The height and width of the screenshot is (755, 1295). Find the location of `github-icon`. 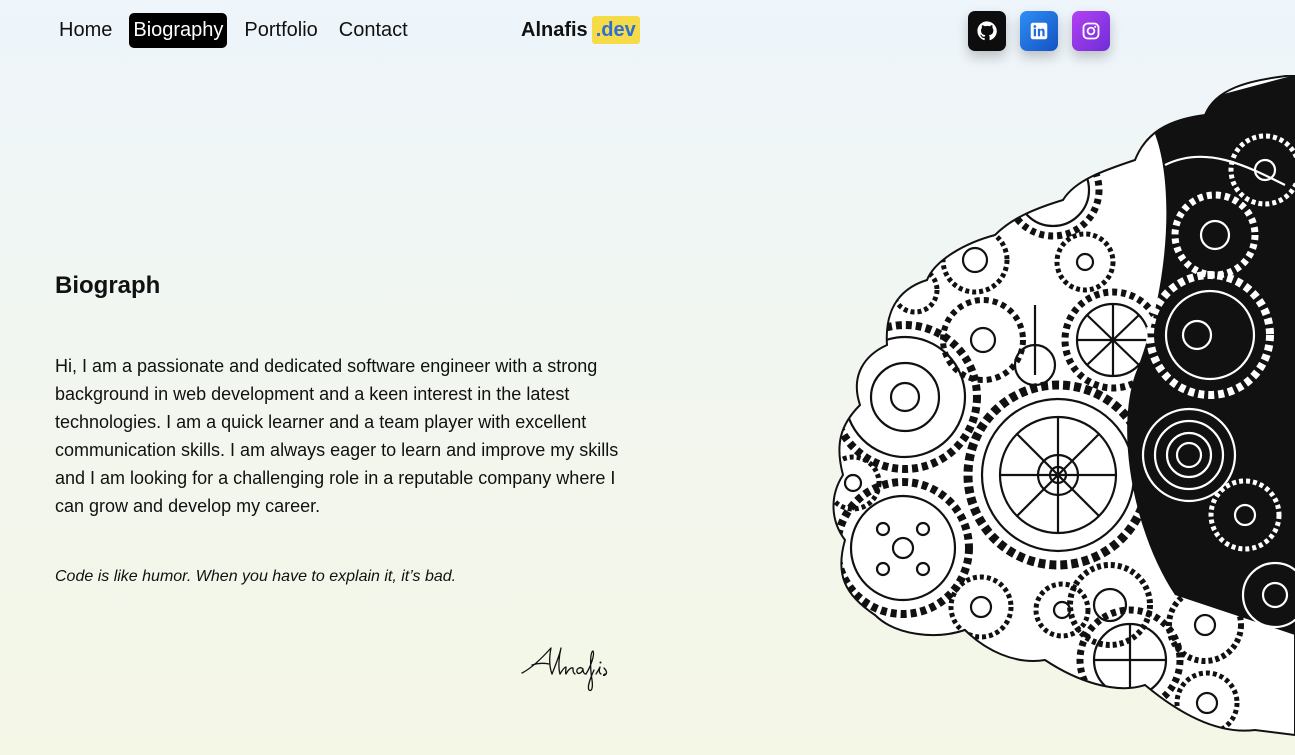

github-icon is located at coordinates (987, 31).